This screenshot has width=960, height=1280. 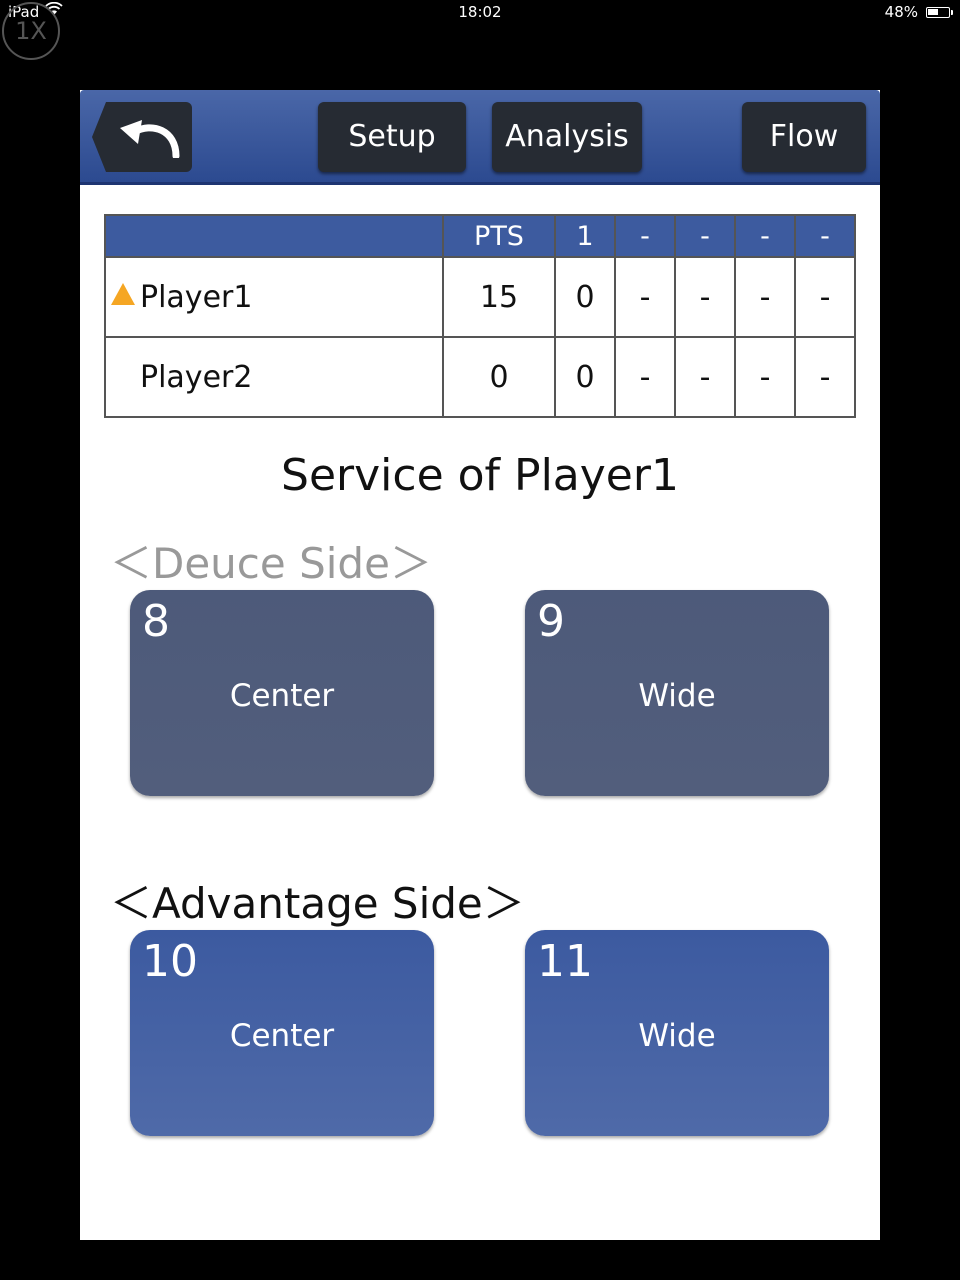 What do you see at coordinates (939, 12) in the screenshot?
I see `battery-icon` at bounding box center [939, 12].